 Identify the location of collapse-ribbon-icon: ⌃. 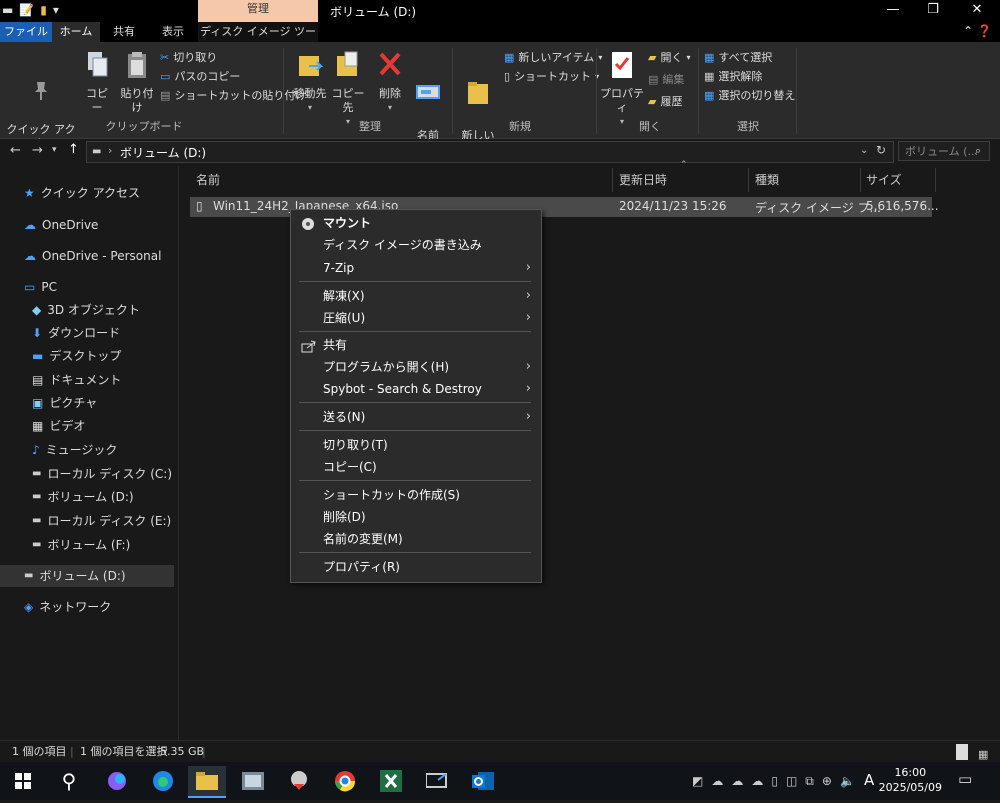
(968, 31).